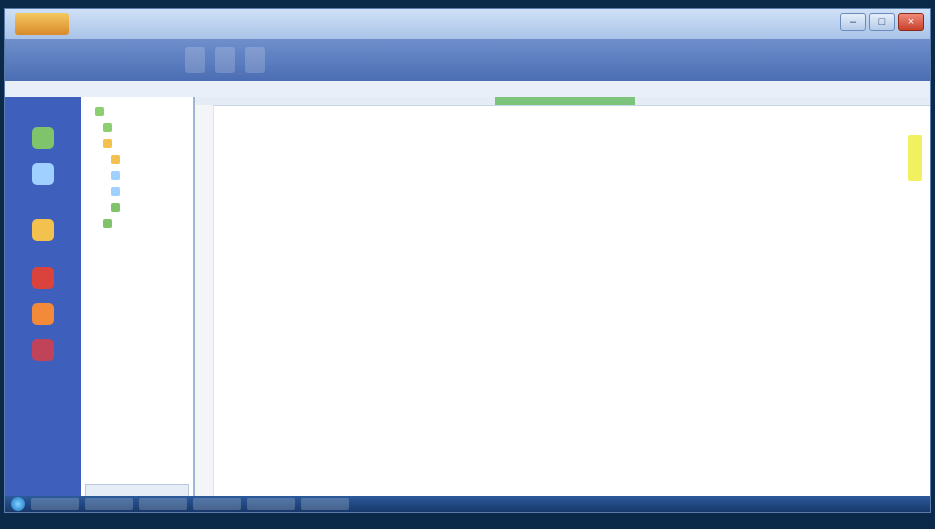 The width and height of the screenshot is (935, 529). Describe the element at coordinates (467, 24) in the screenshot. I see `title-bar: – □ ×` at that location.